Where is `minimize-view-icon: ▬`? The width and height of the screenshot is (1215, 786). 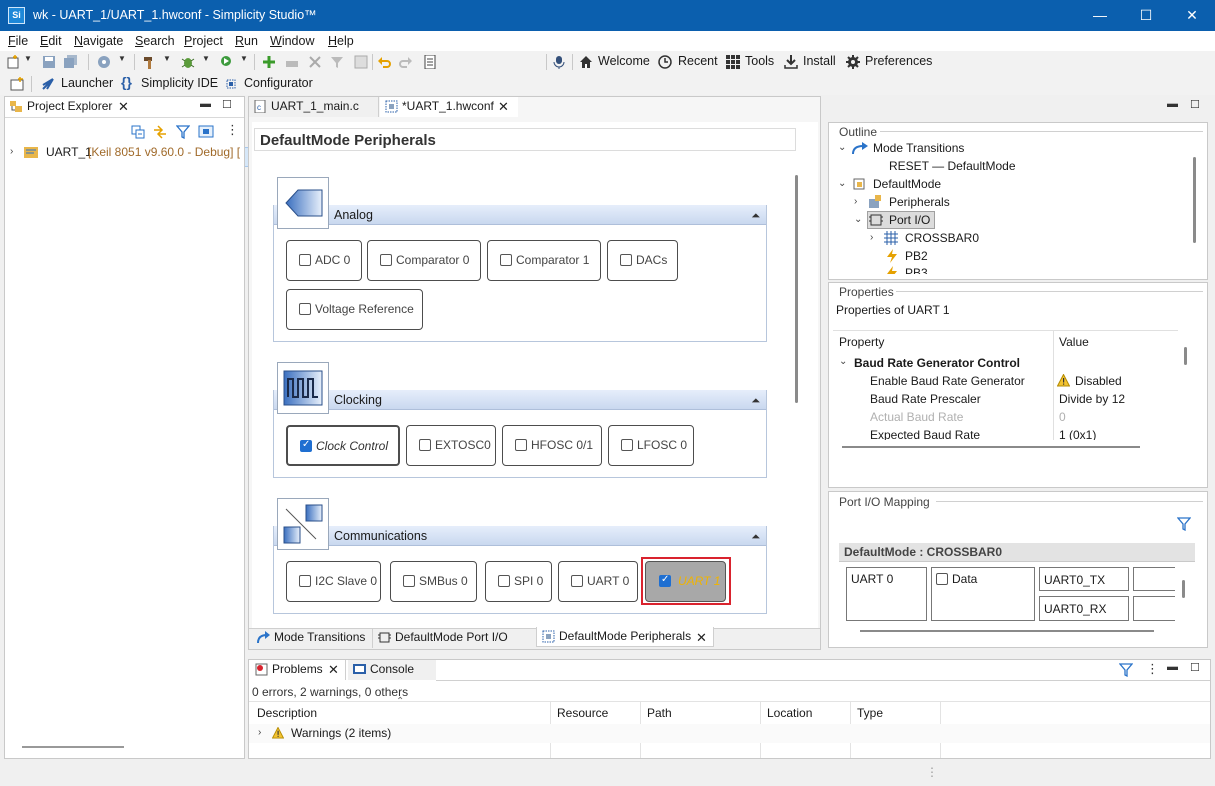 minimize-view-icon: ▬ is located at coordinates (1172, 667).